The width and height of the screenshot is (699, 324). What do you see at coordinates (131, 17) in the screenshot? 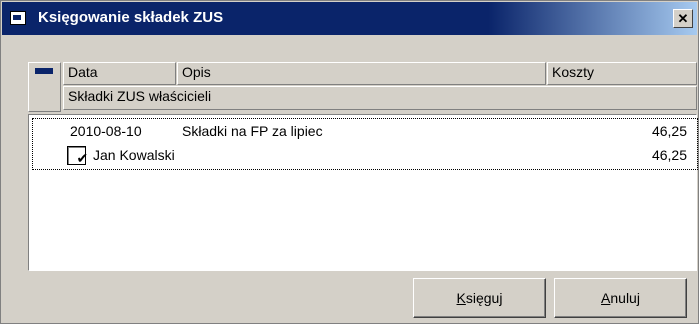
I see `window-title: Księgowanie składek ZUS` at bounding box center [131, 17].